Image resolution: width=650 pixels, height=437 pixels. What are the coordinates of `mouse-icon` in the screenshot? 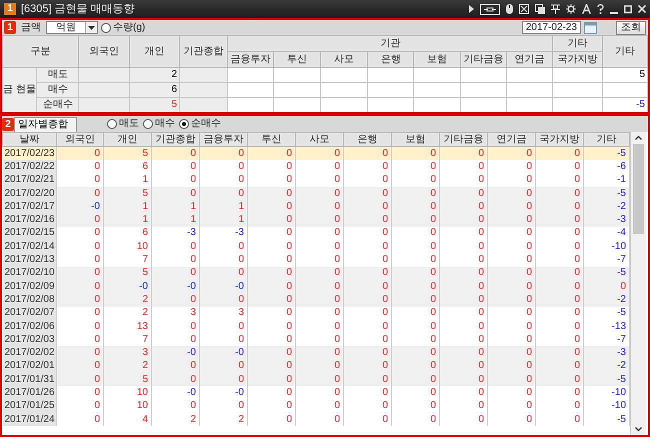 It's located at (509, 9).